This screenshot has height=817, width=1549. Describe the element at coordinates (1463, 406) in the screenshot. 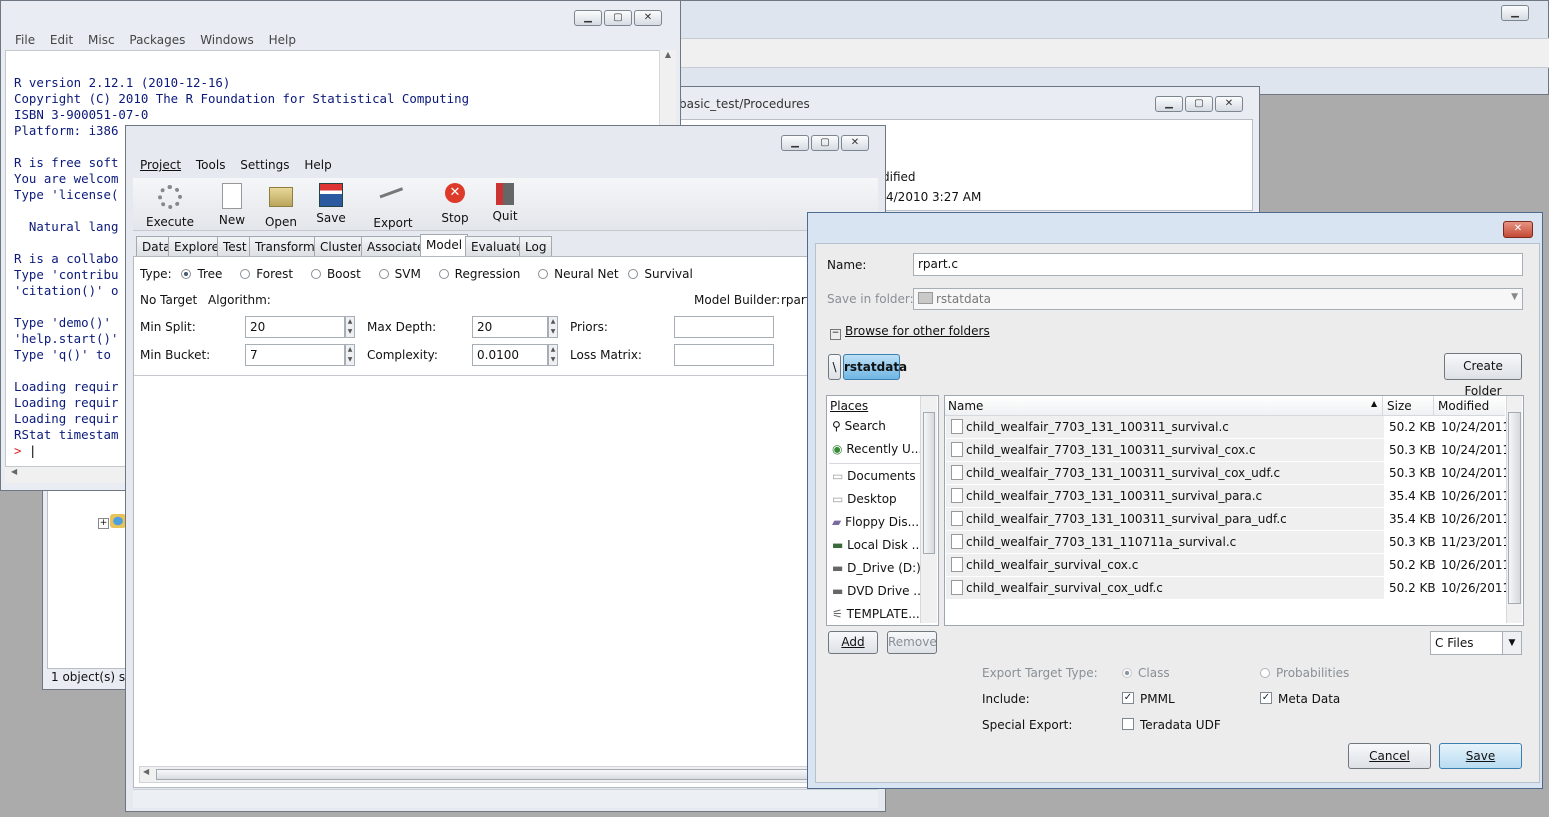

I see `column-modified: Modified` at that location.